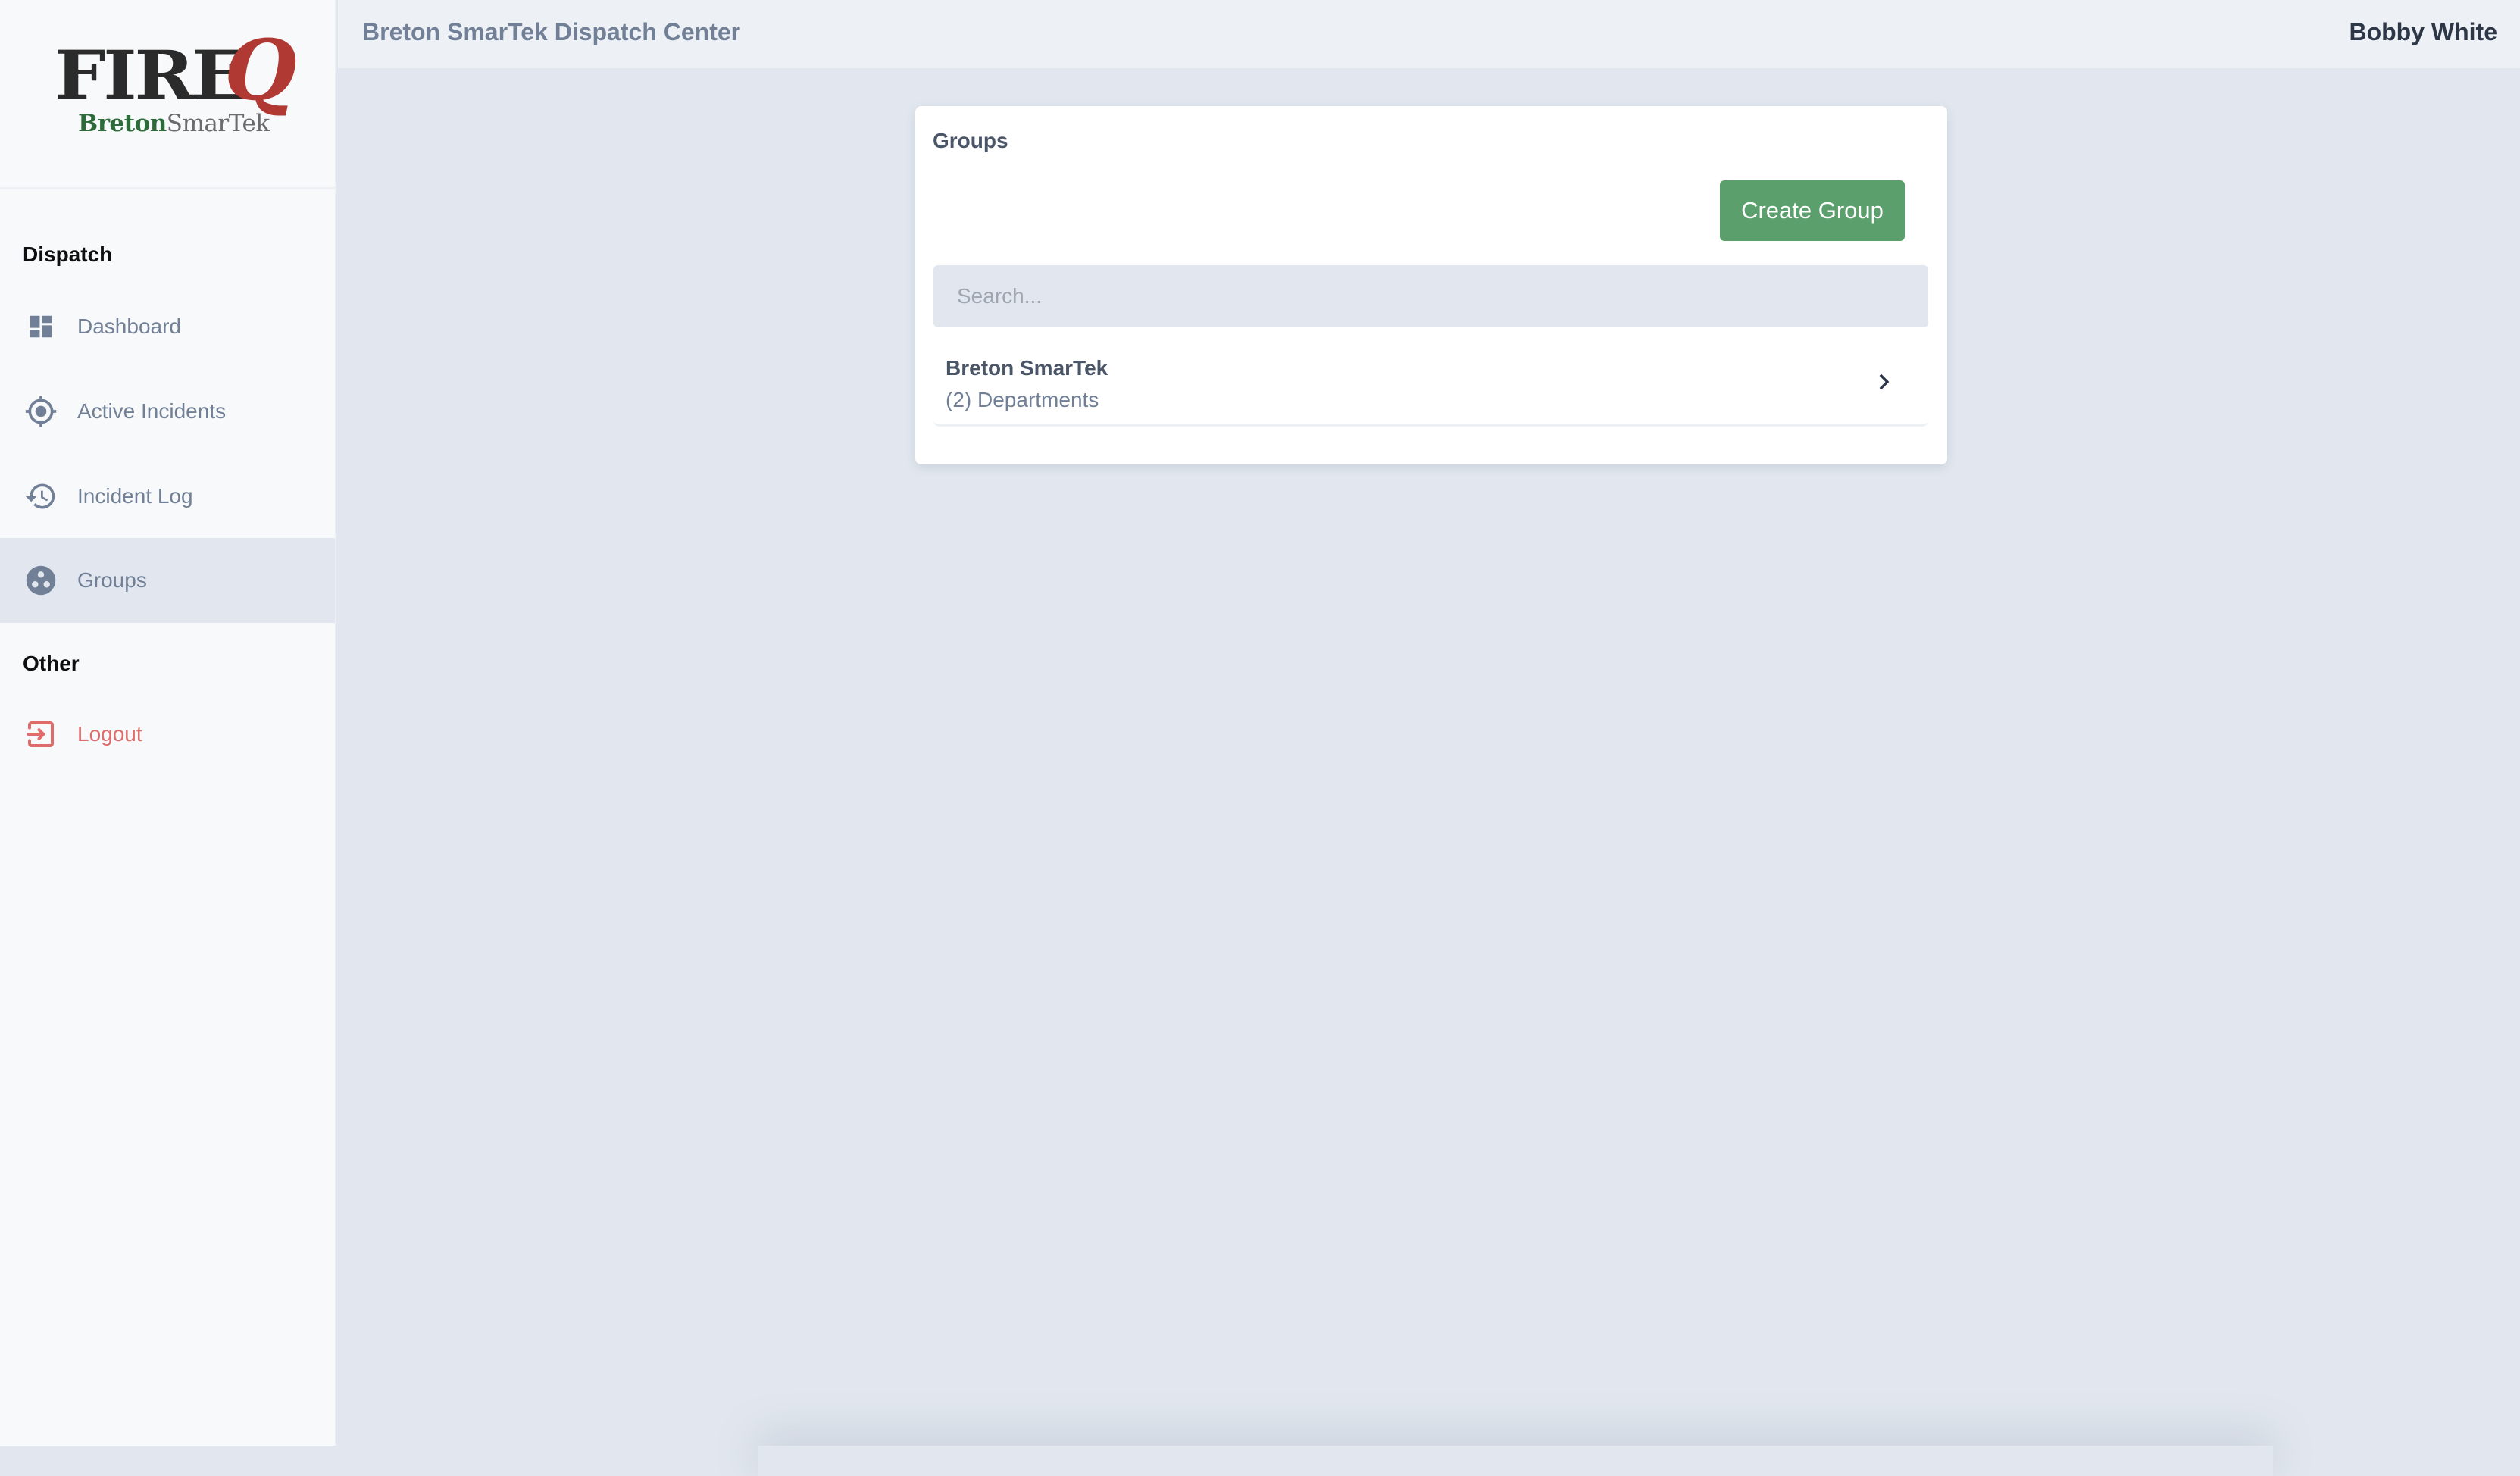  What do you see at coordinates (51, 663) in the screenshot?
I see `section-heading-other: Other` at bounding box center [51, 663].